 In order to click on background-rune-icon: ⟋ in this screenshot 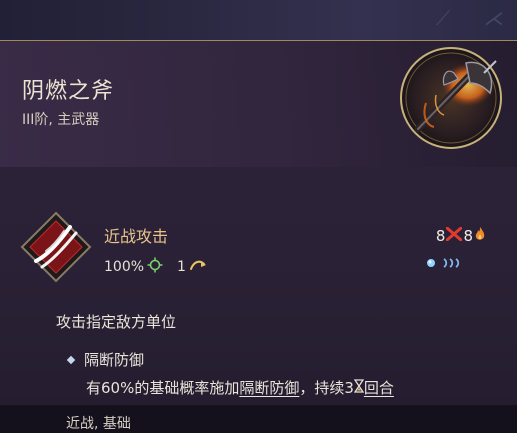, I will do `click(443, 18)`.